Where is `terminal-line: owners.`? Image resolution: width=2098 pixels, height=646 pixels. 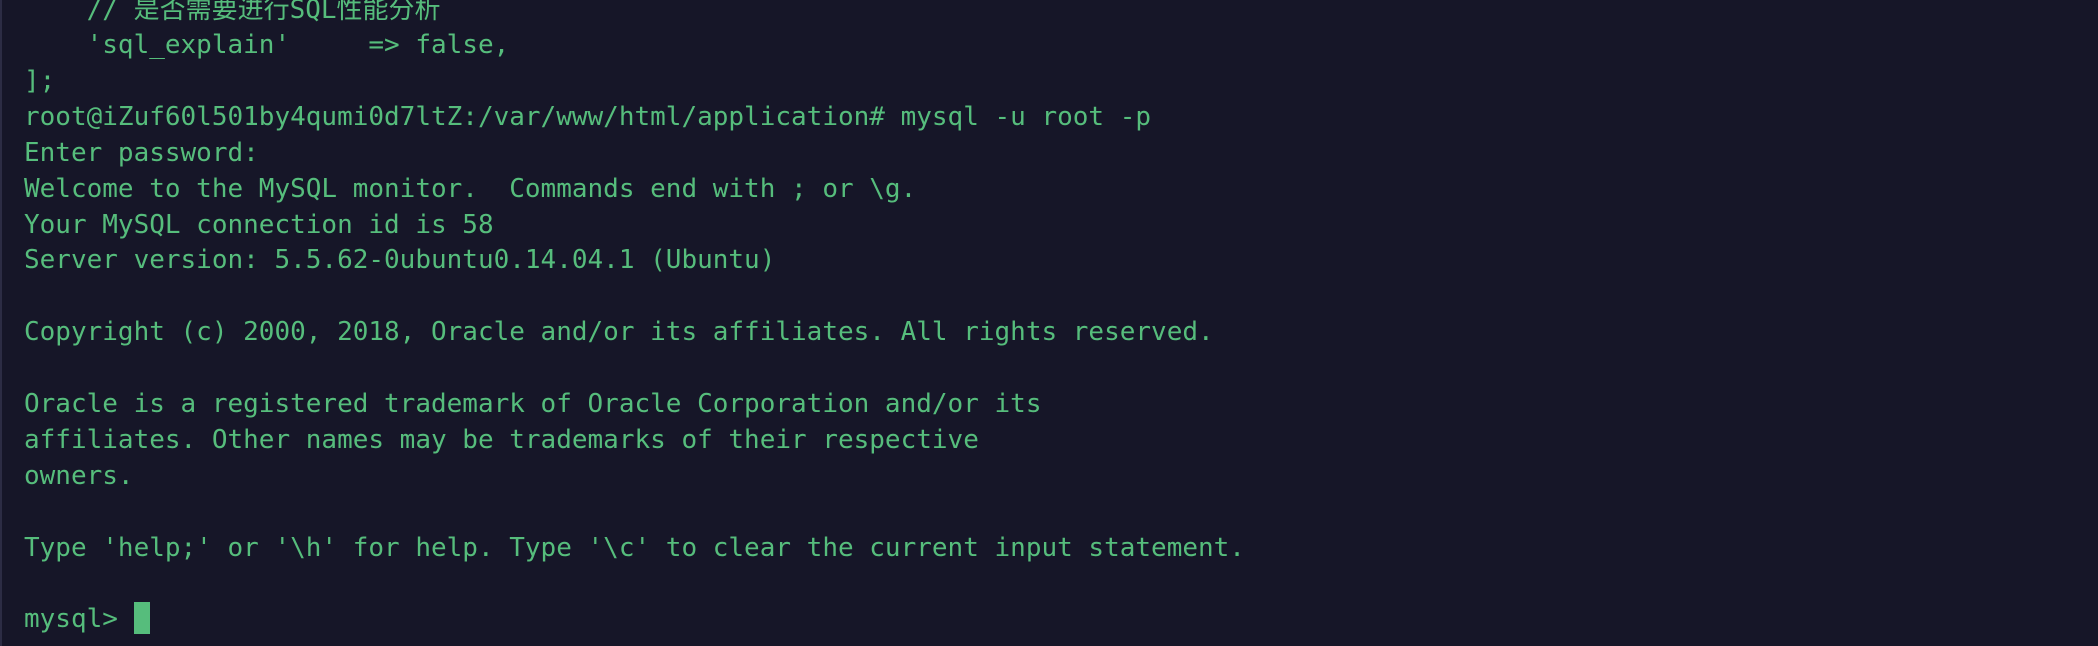
terminal-line: owners. is located at coordinates (79, 476).